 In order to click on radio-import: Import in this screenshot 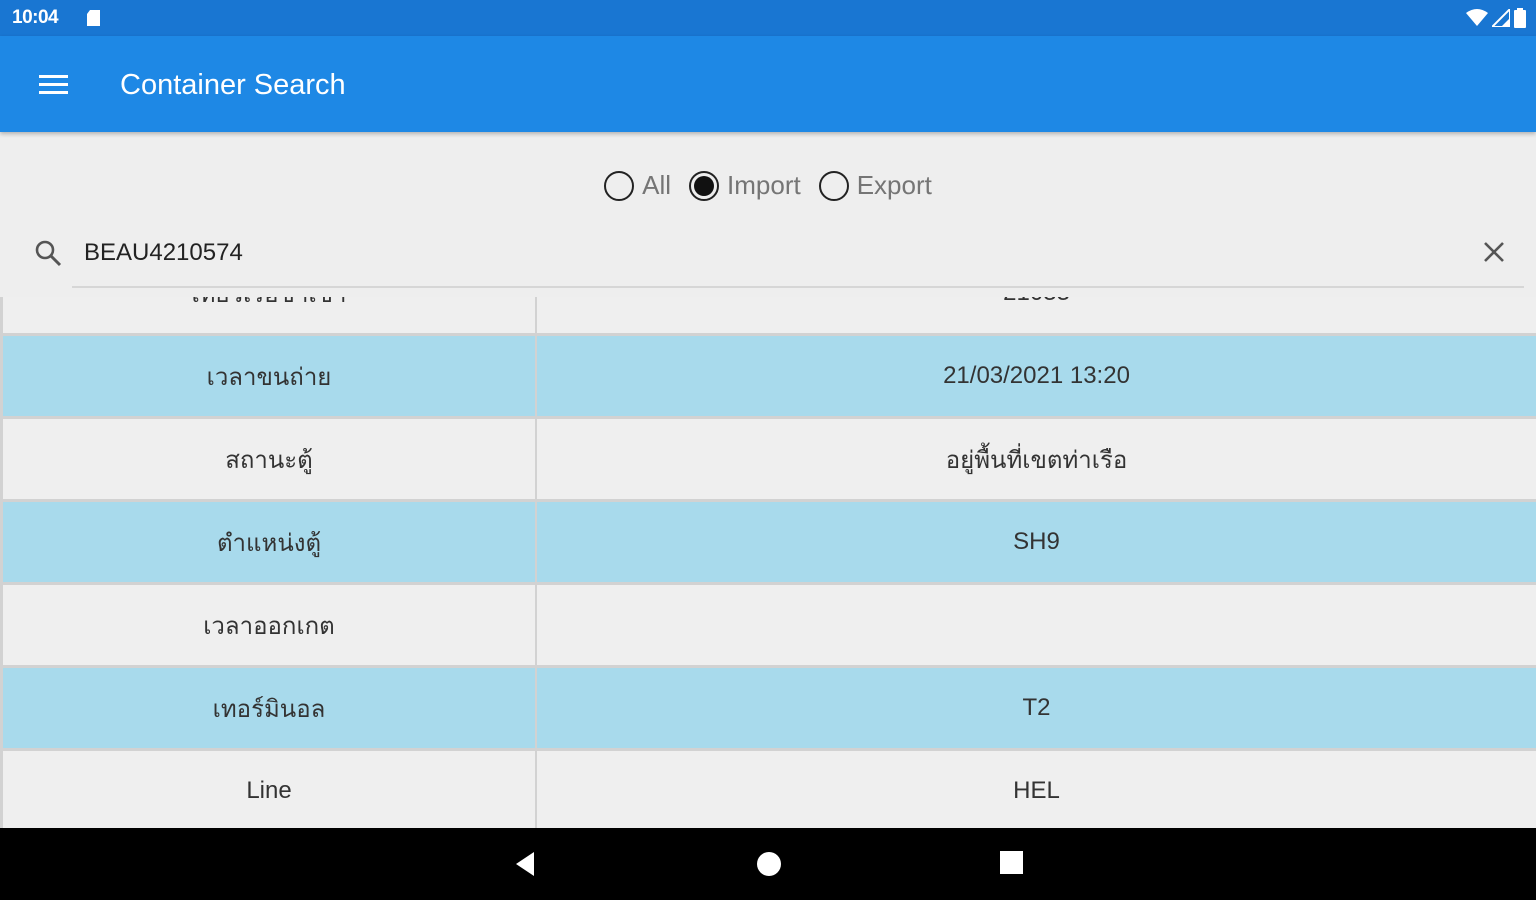, I will do `click(745, 185)`.